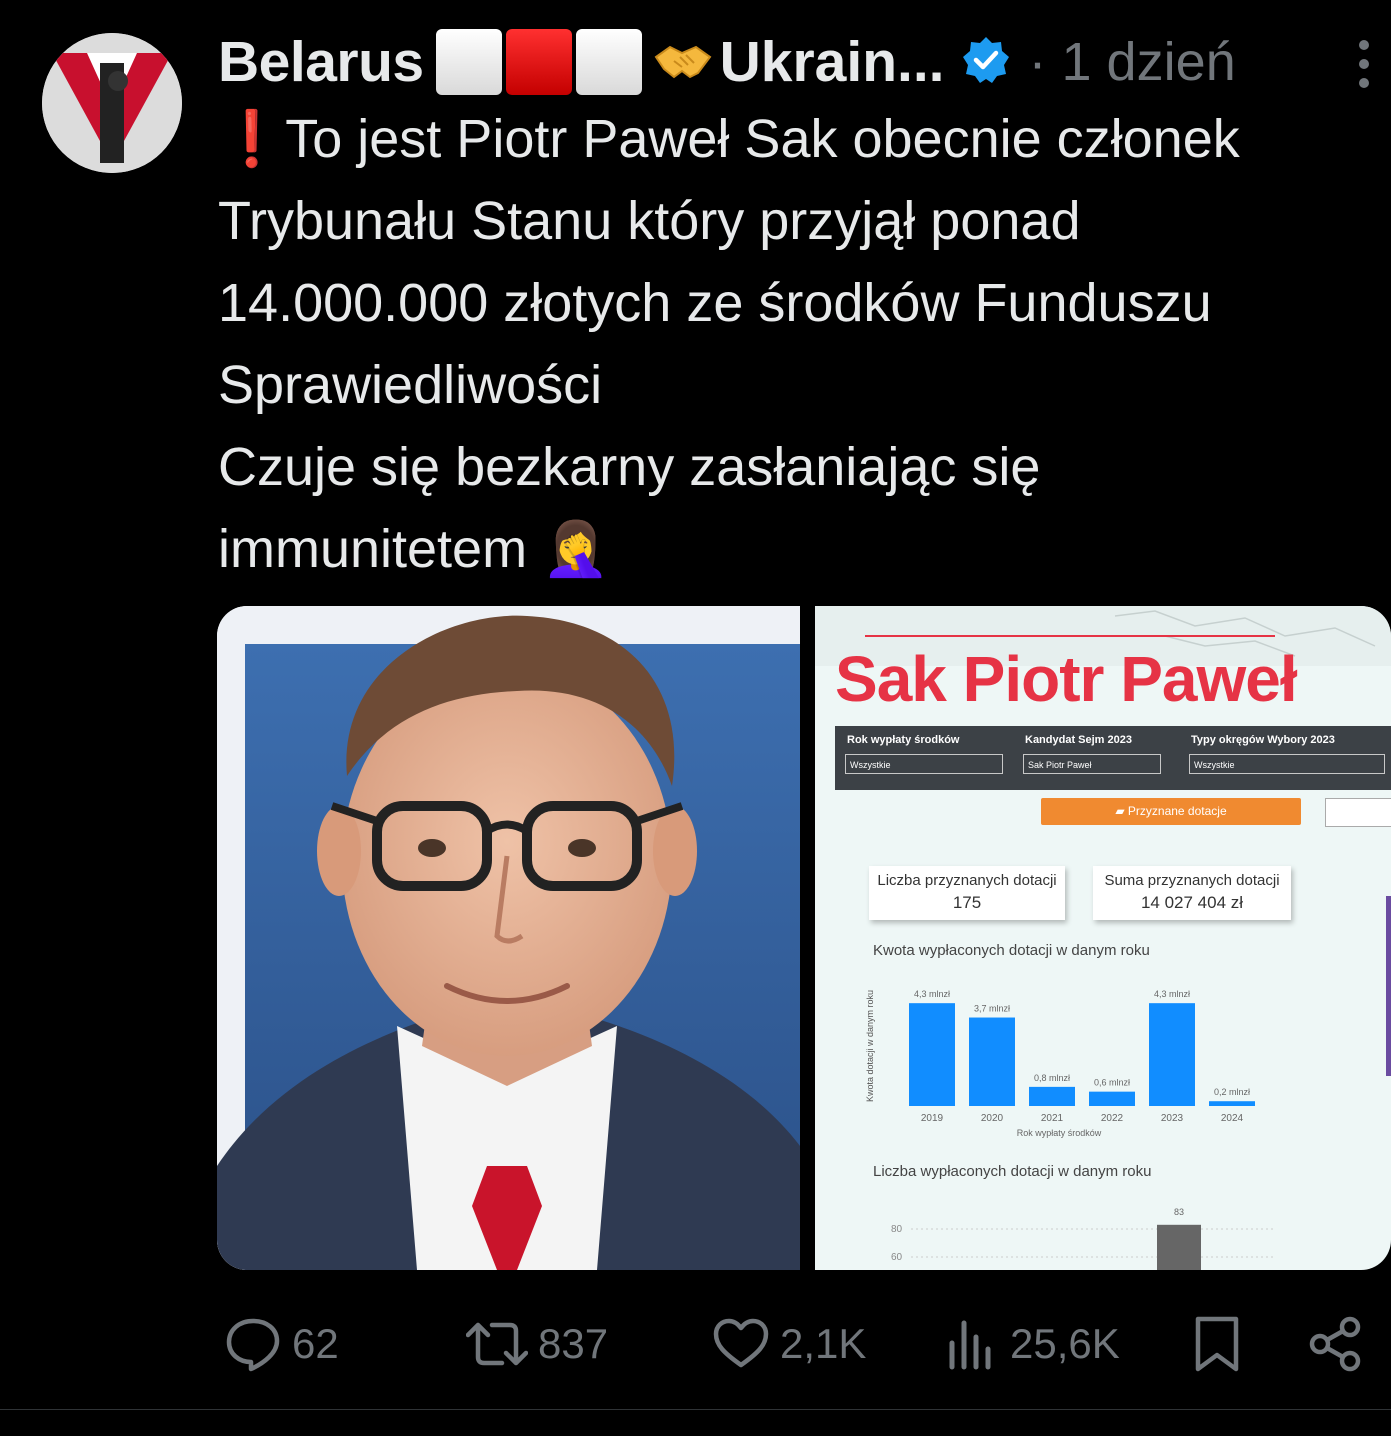  I want to click on verified-badge-icon, so click(986, 62).